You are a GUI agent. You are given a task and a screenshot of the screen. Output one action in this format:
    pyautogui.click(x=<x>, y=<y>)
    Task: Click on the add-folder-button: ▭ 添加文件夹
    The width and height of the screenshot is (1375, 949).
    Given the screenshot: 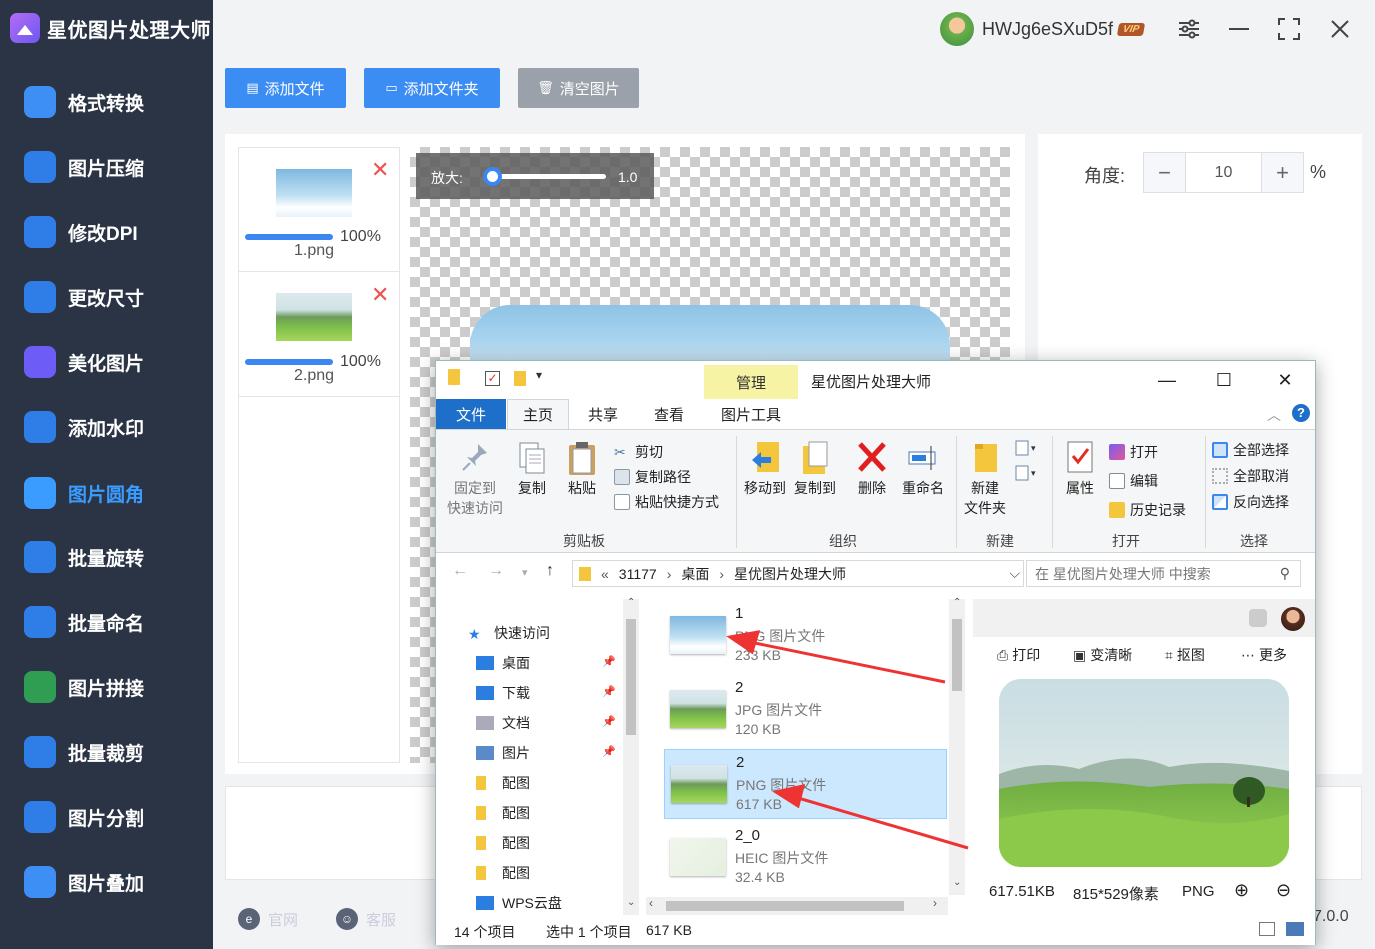 What is the action you would take?
    pyautogui.click(x=432, y=88)
    